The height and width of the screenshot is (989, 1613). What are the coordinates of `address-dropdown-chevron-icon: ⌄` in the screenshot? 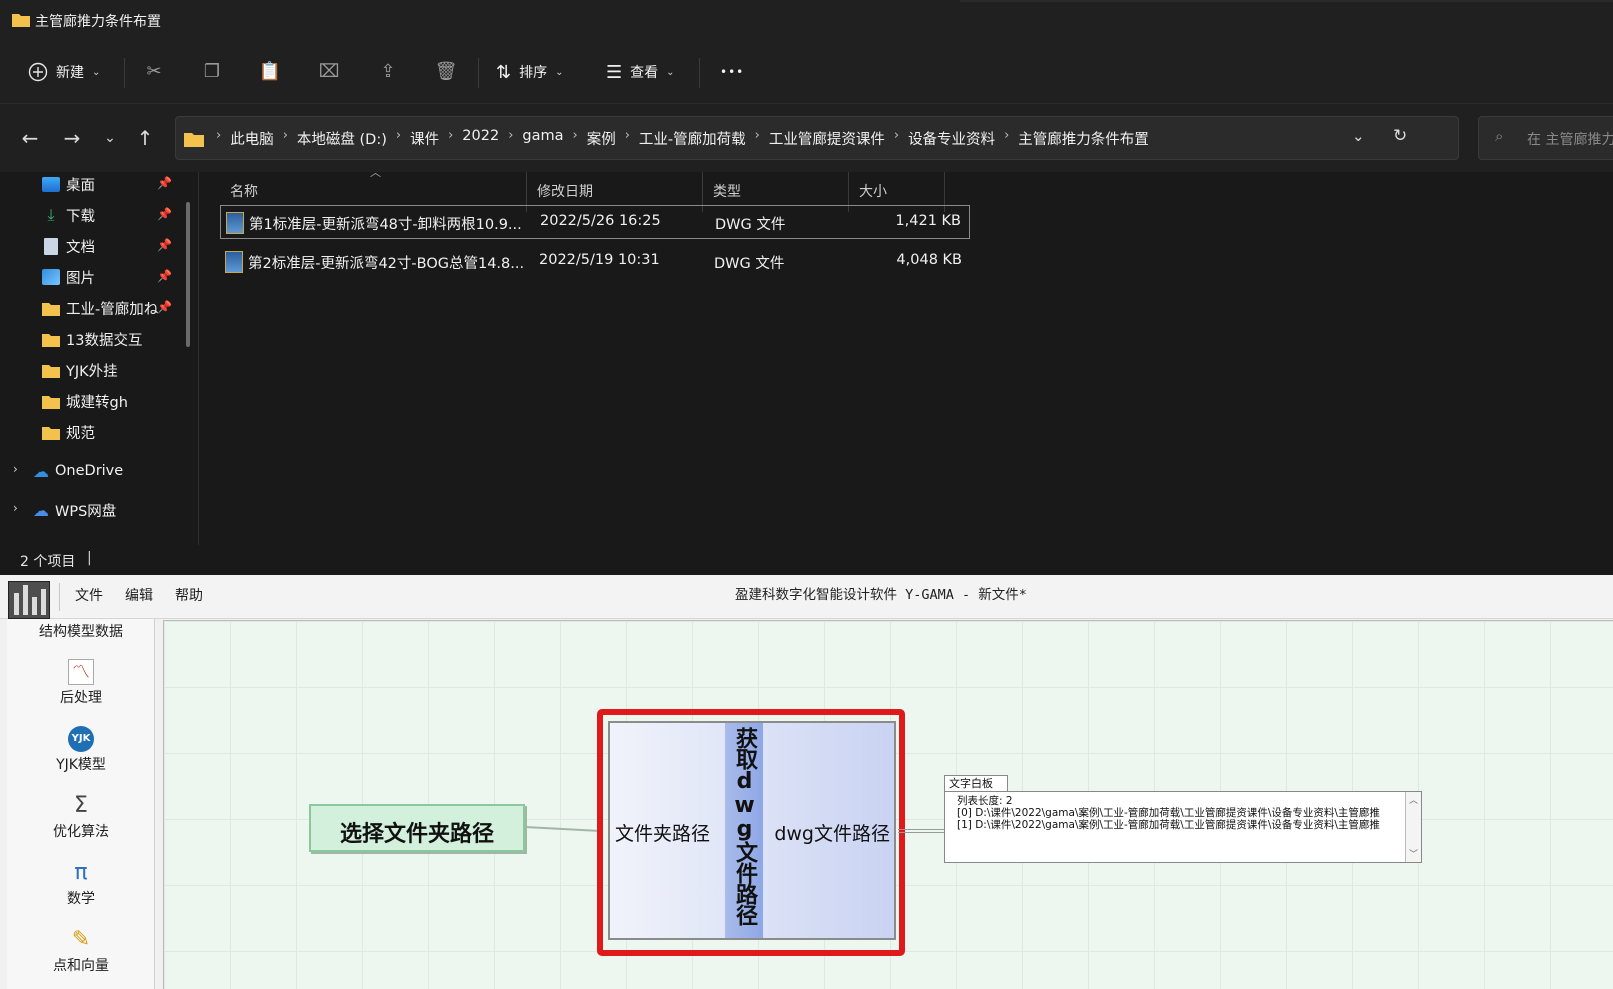 It's located at (1358, 136).